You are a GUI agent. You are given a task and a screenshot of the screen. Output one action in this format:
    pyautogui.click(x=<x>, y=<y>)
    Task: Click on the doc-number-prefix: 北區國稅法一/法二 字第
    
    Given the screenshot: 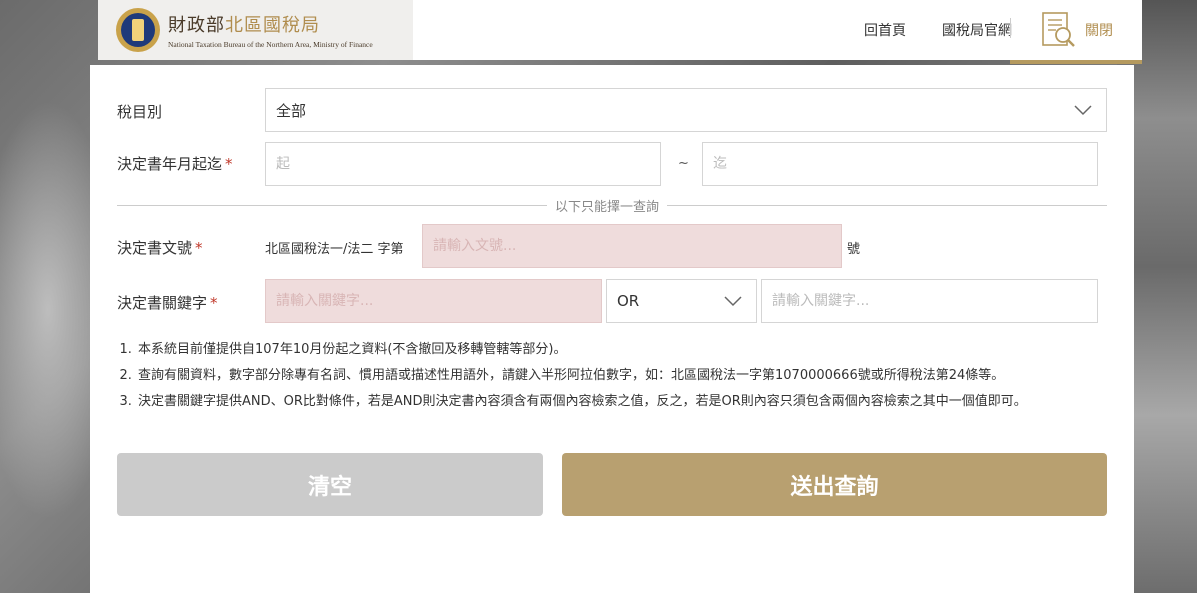 What is the action you would take?
    pyautogui.click(x=334, y=249)
    